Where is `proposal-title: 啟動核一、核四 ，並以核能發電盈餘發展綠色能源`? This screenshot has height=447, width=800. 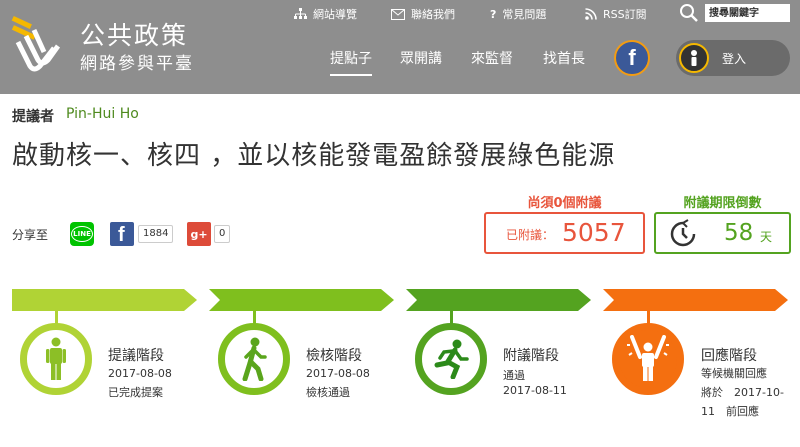 proposal-title: 啟動核一、核四 ，並以核能發電盈餘發展綠色能源 is located at coordinates (314, 156).